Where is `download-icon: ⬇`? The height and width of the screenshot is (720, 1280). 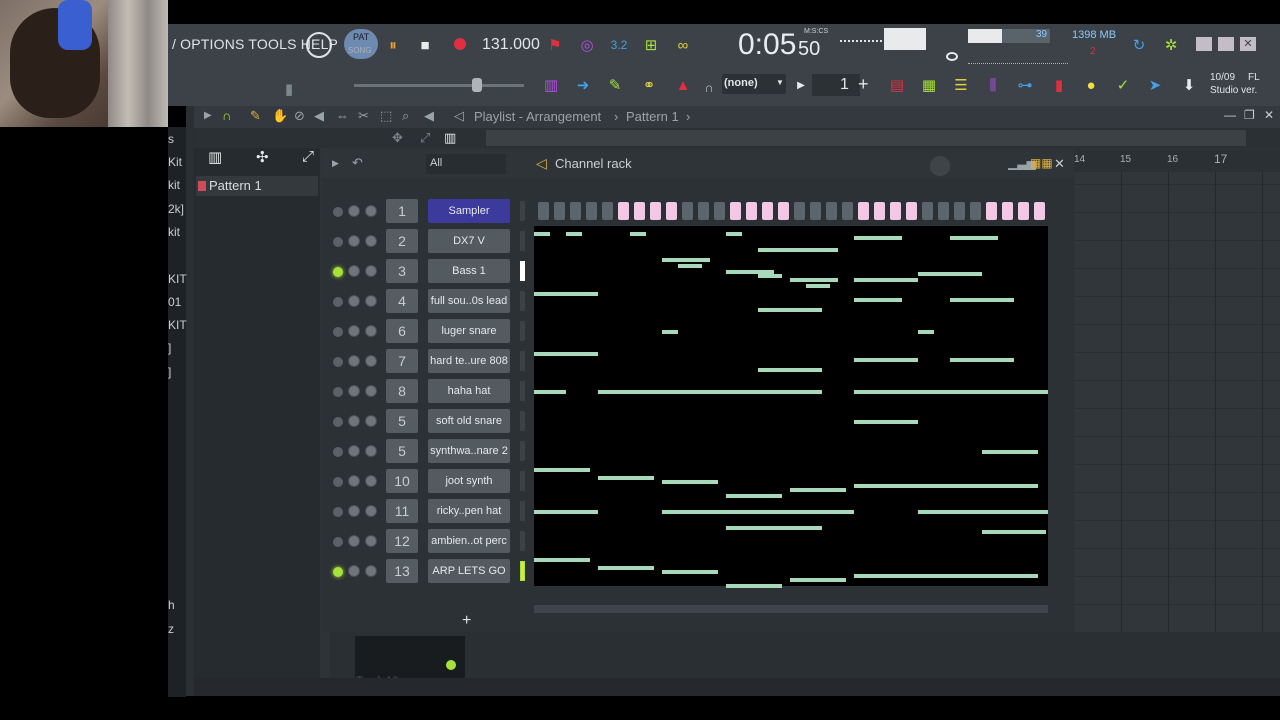
download-icon: ⬇ is located at coordinates (1189, 85).